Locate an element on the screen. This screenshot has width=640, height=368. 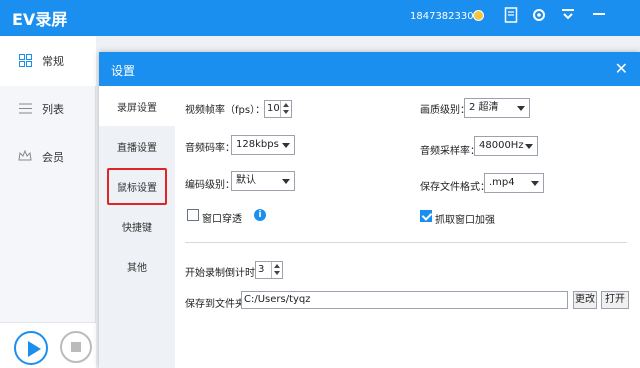
tab-other: 其他 is located at coordinates (137, 266).